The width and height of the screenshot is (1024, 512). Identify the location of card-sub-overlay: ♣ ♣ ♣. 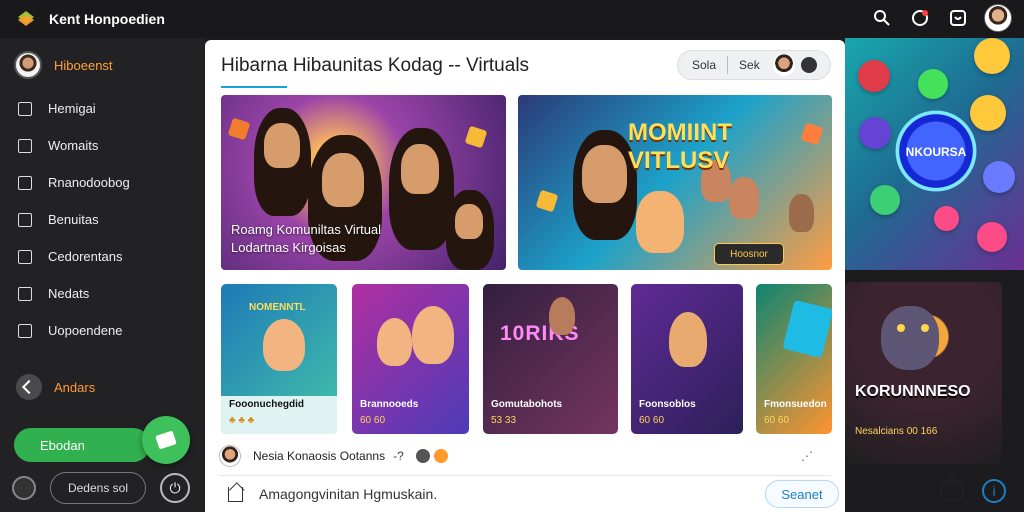
(242, 420).